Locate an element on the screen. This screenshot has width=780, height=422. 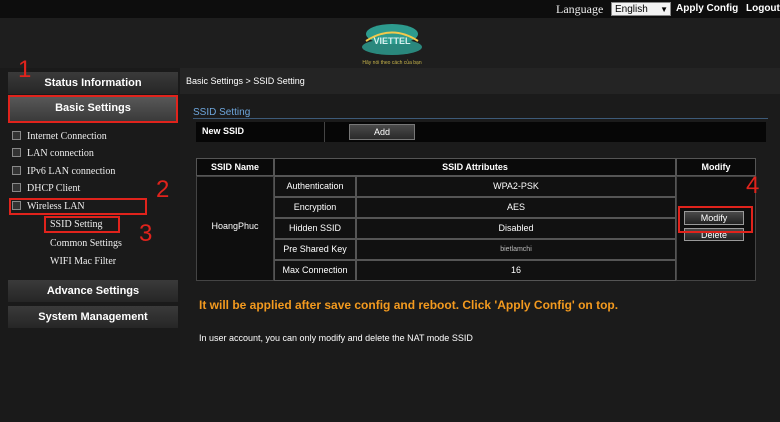
sidebar-item-label: Internet Connection is located at coordinates (67, 136).